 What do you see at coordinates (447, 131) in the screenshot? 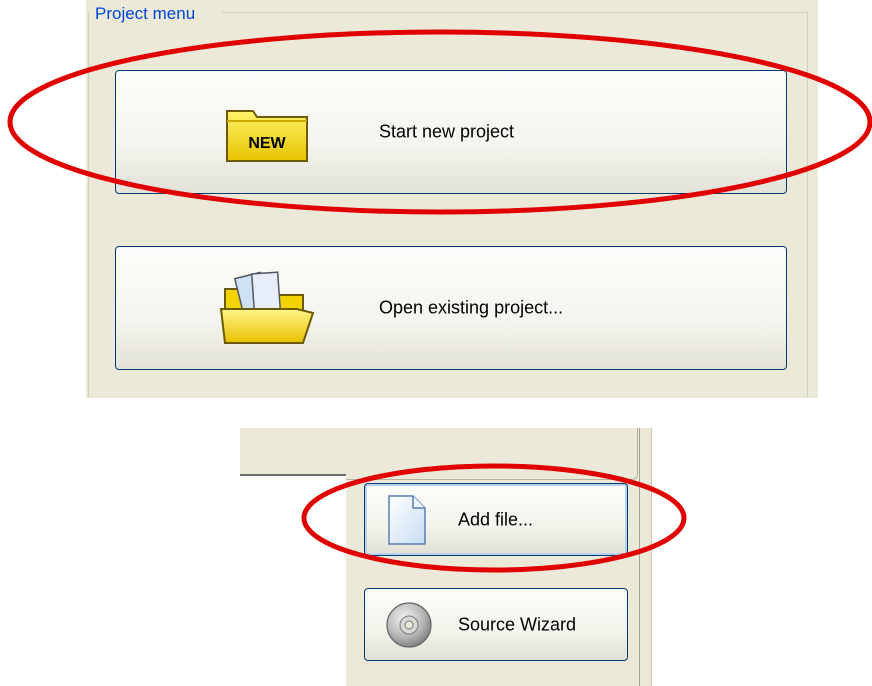
I see `start-new-project-label: Start new project` at bounding box center [447, 131].